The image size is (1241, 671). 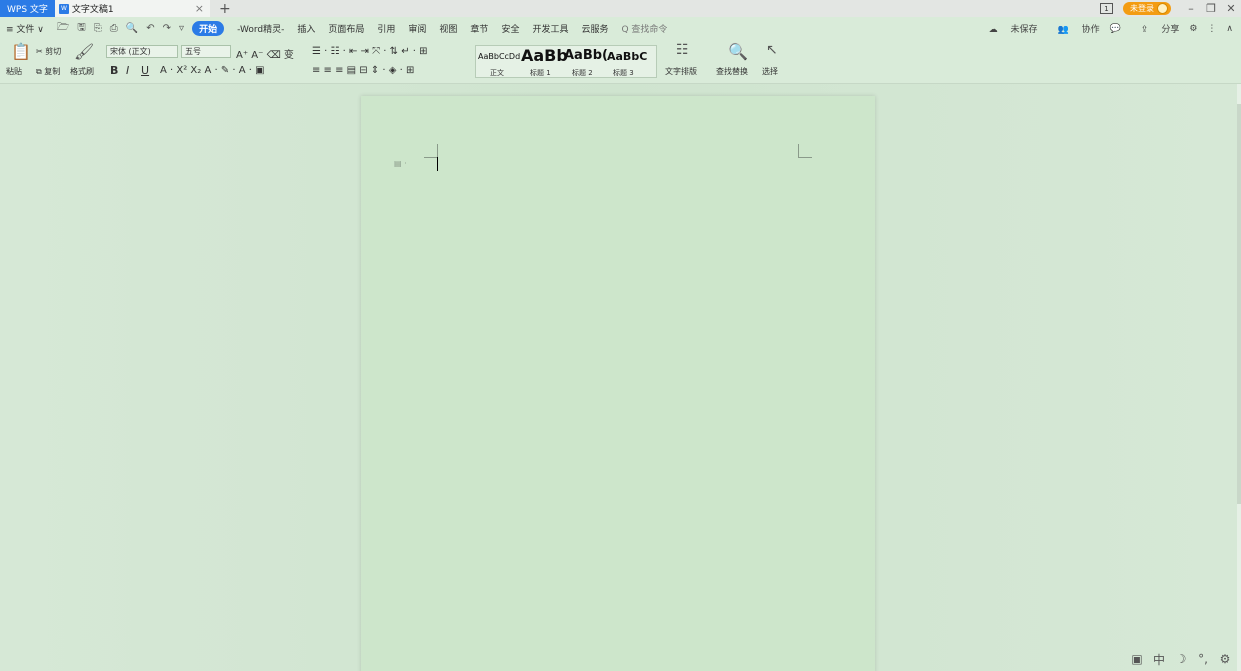 I want to click on close-tab-icon: ×, so click(x=199, y=8).